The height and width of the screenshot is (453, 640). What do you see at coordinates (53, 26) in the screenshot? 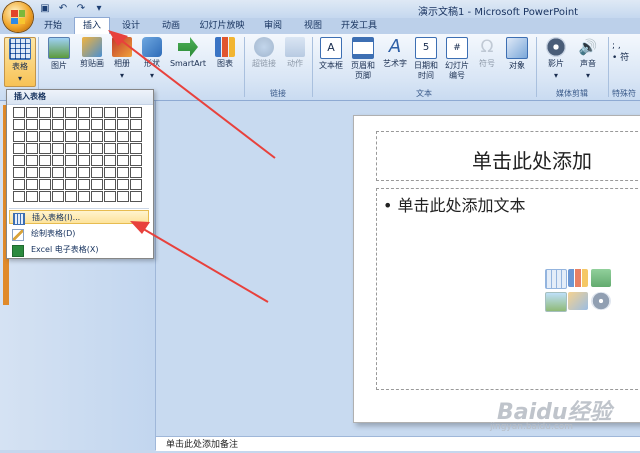
I see `tab-home: 开始` at bounding box center [53, 26].